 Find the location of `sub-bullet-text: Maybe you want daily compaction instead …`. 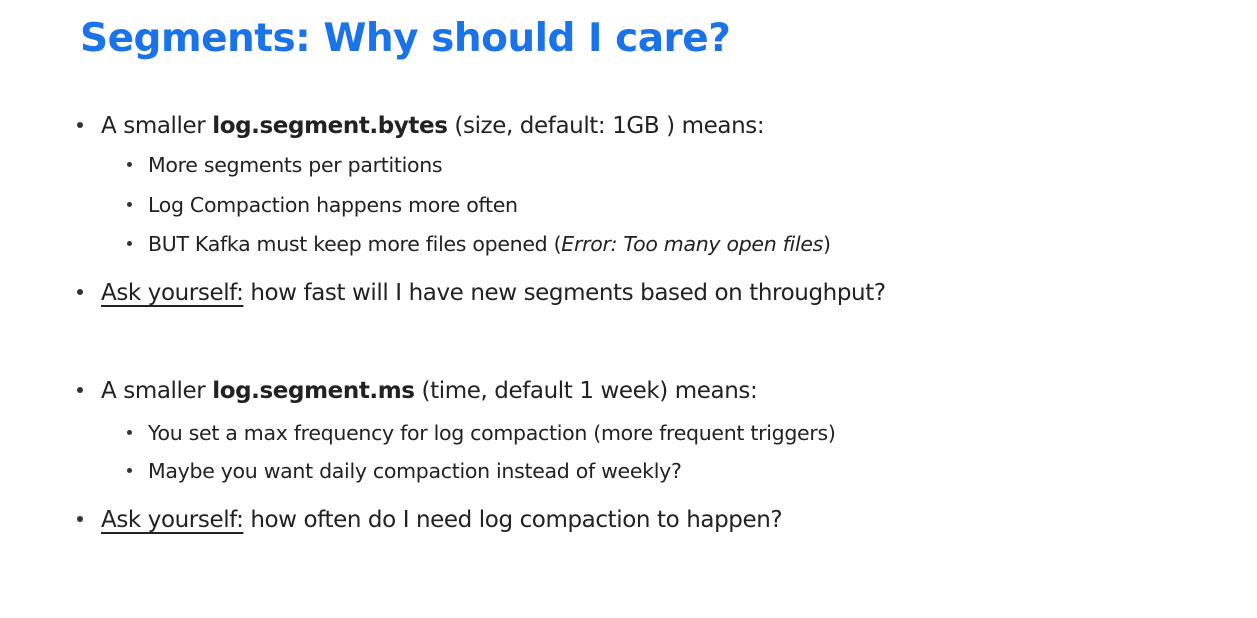

sub-bullet-text: Maybe you want daily compaction instead … is located at coordinates (415, 471).